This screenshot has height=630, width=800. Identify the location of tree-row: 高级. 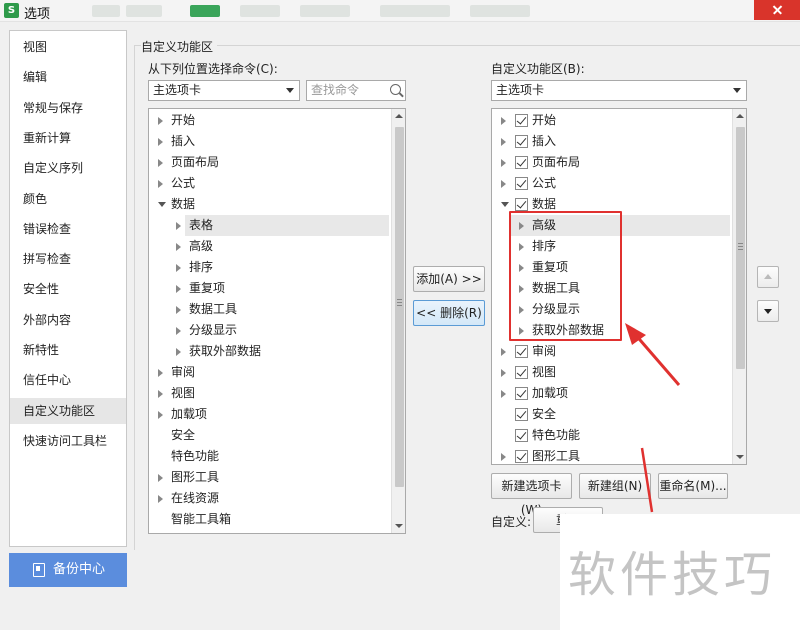
(269, 246).